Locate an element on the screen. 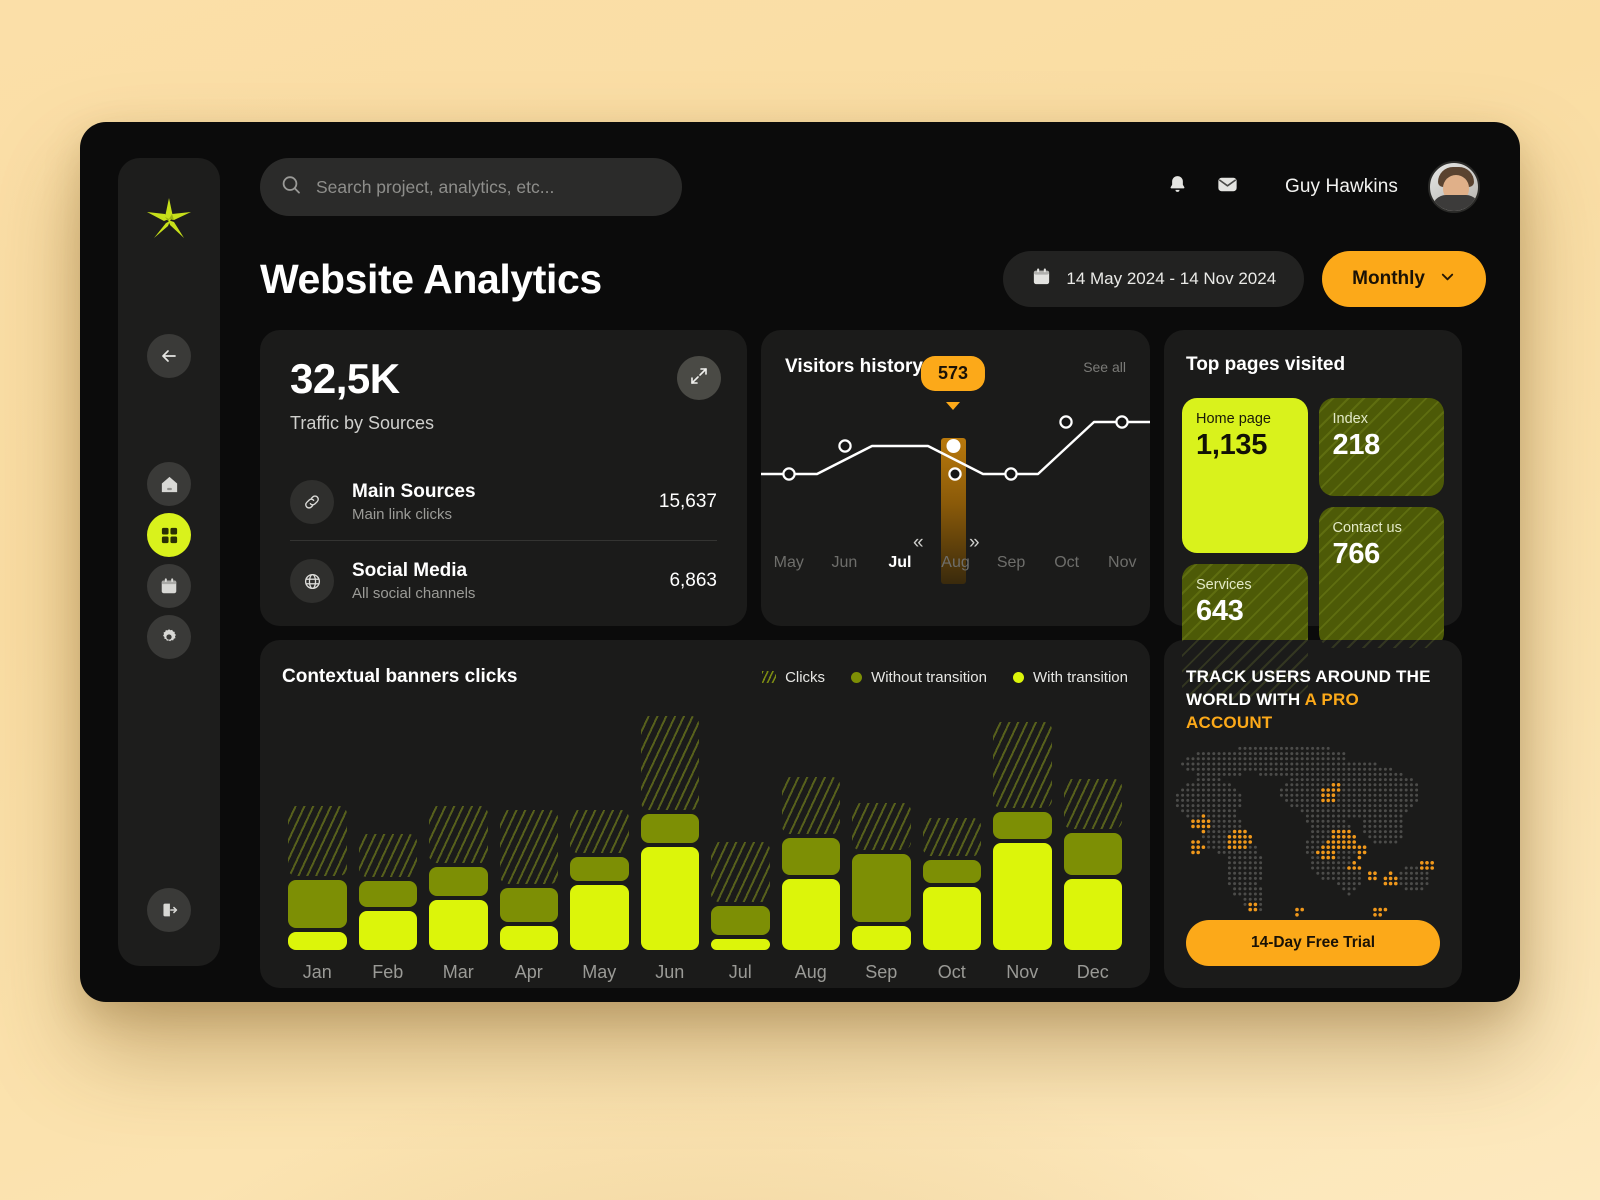  axis-tick: Sep is located at coordinates (881, 972).